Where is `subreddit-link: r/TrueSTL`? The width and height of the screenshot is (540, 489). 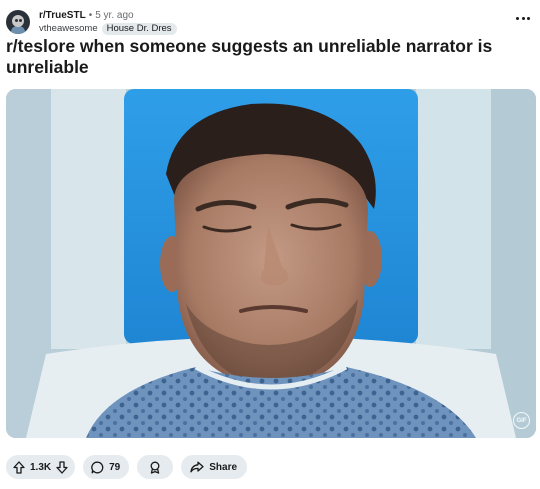
subreddit-link: r/TrueSTL is located at coordinates (62, 16).